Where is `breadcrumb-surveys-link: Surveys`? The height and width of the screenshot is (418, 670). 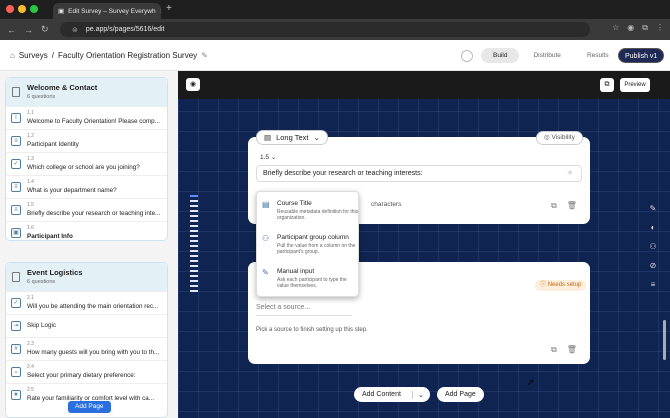
breadcrumb-surveys-link: Surveys is located at coordinates (33, 55).